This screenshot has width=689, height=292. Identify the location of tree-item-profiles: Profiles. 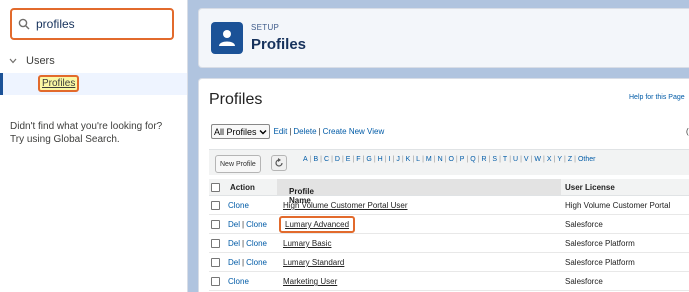
(93, 84).